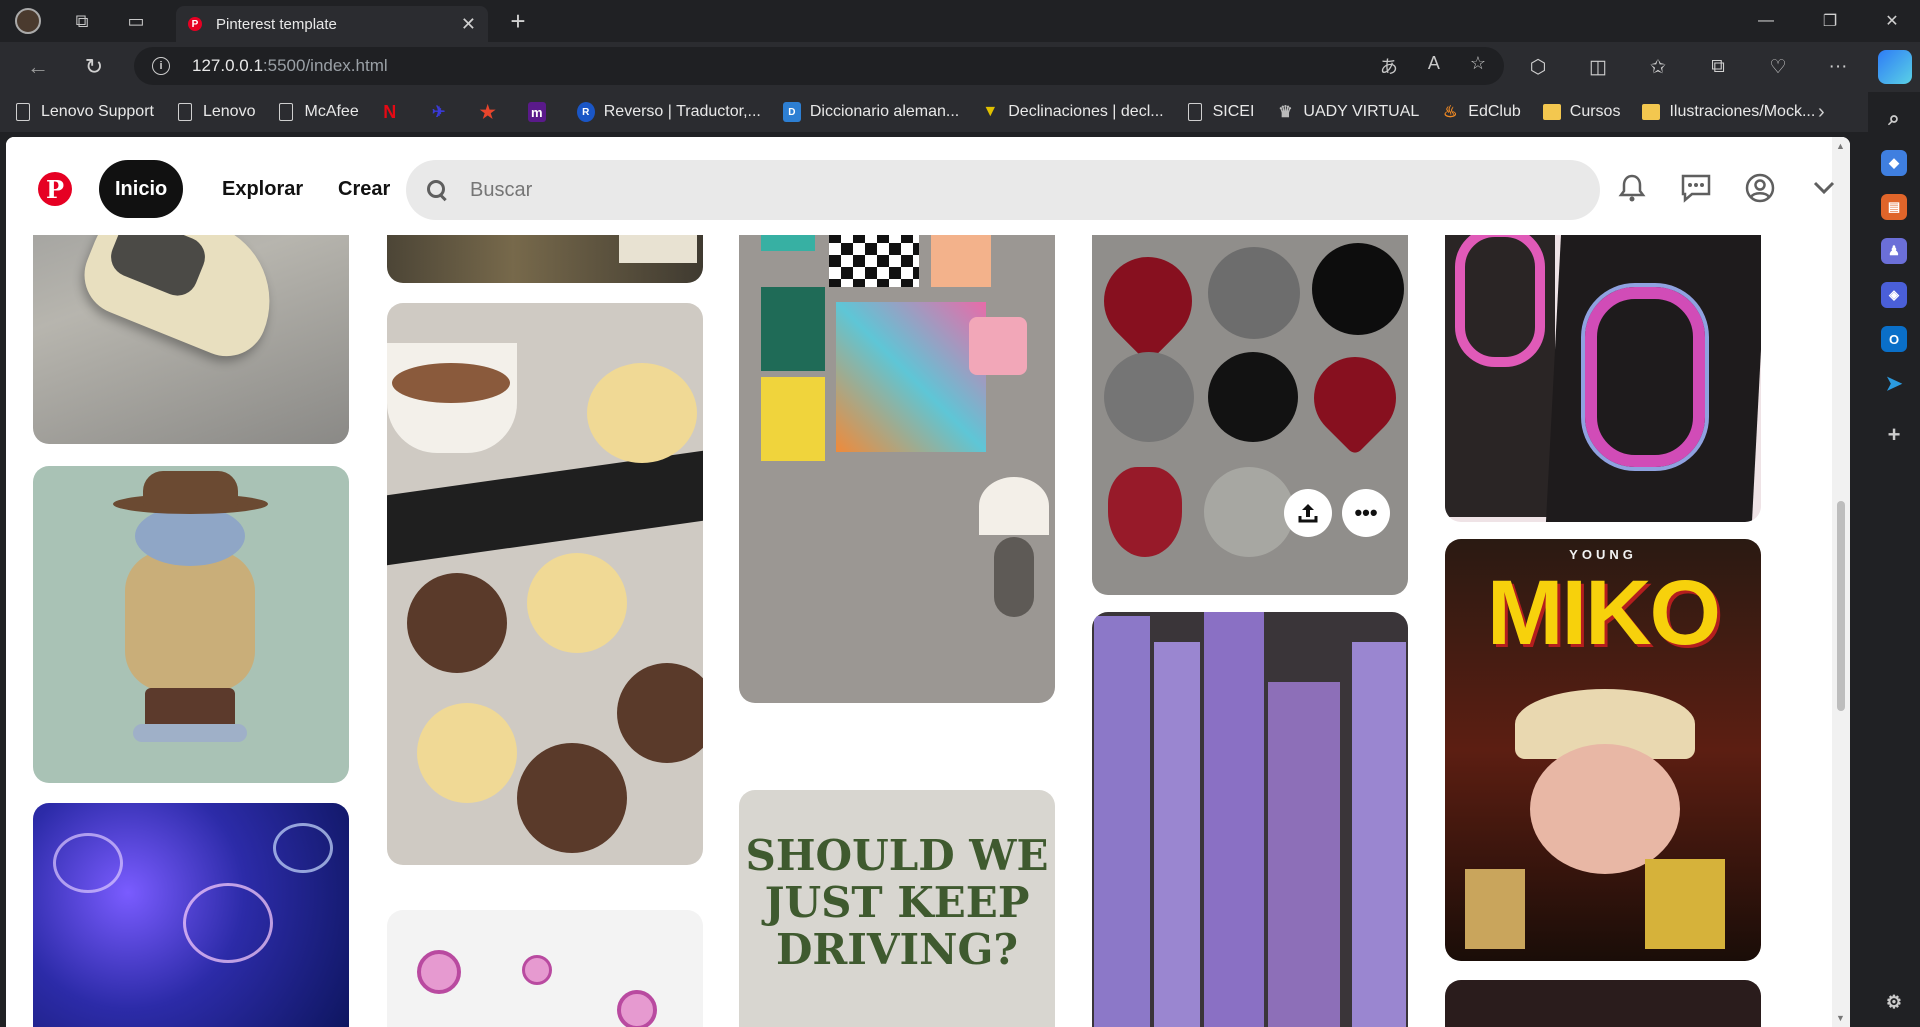 This screenshot has height=1027, width=1920. What do you see at coordinates (1841, 606) in the screenshot?
I see `scrollbar-thumb` at bounding box center [1841, 606].